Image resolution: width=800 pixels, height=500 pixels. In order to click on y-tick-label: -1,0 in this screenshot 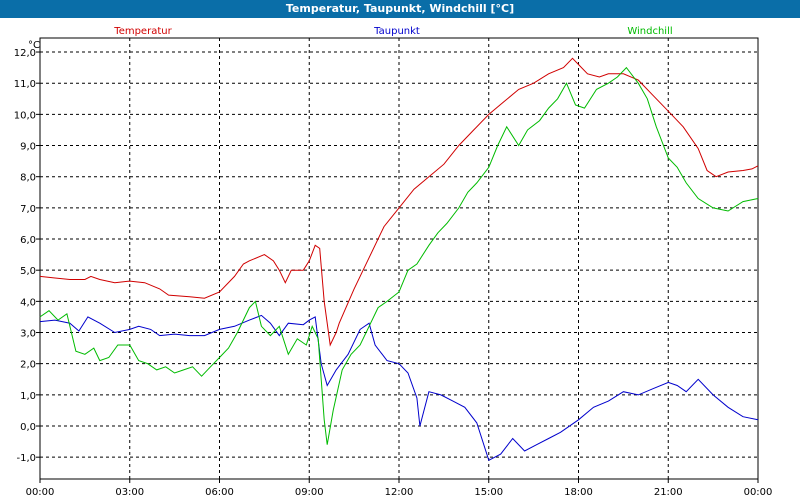, I will do `click(26, 458)`.